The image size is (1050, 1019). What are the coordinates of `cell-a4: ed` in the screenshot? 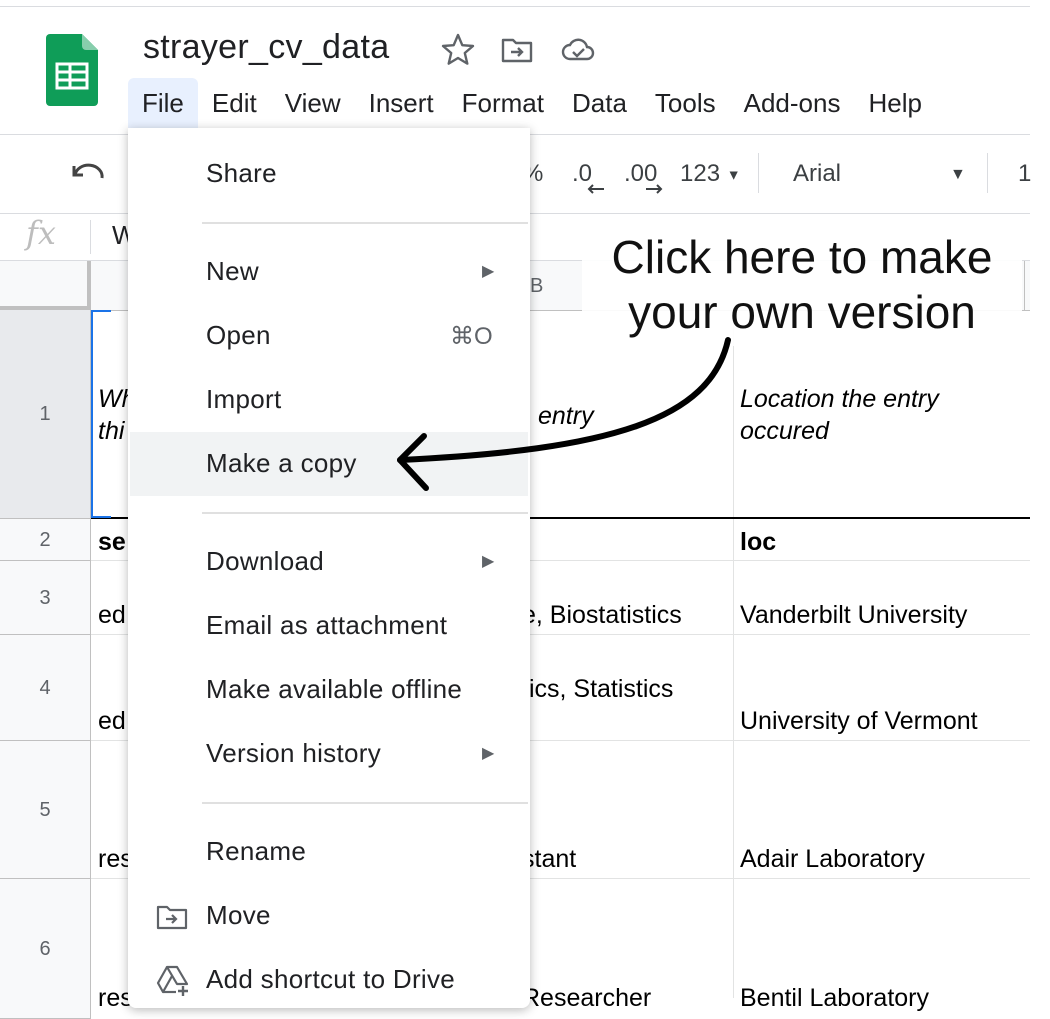 It's located at (112, 721).